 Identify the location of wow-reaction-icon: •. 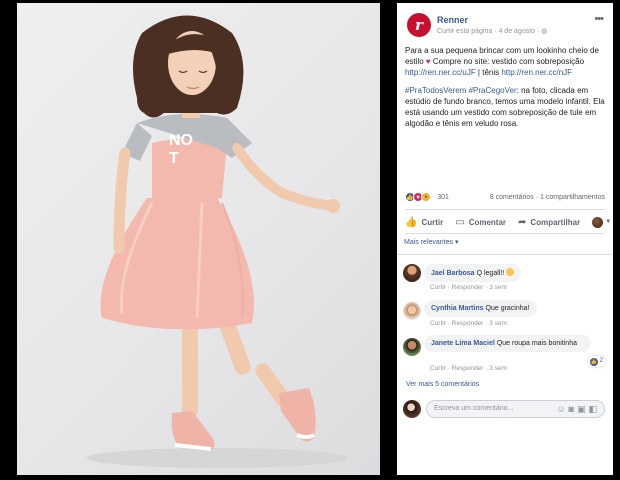
(426, 197).